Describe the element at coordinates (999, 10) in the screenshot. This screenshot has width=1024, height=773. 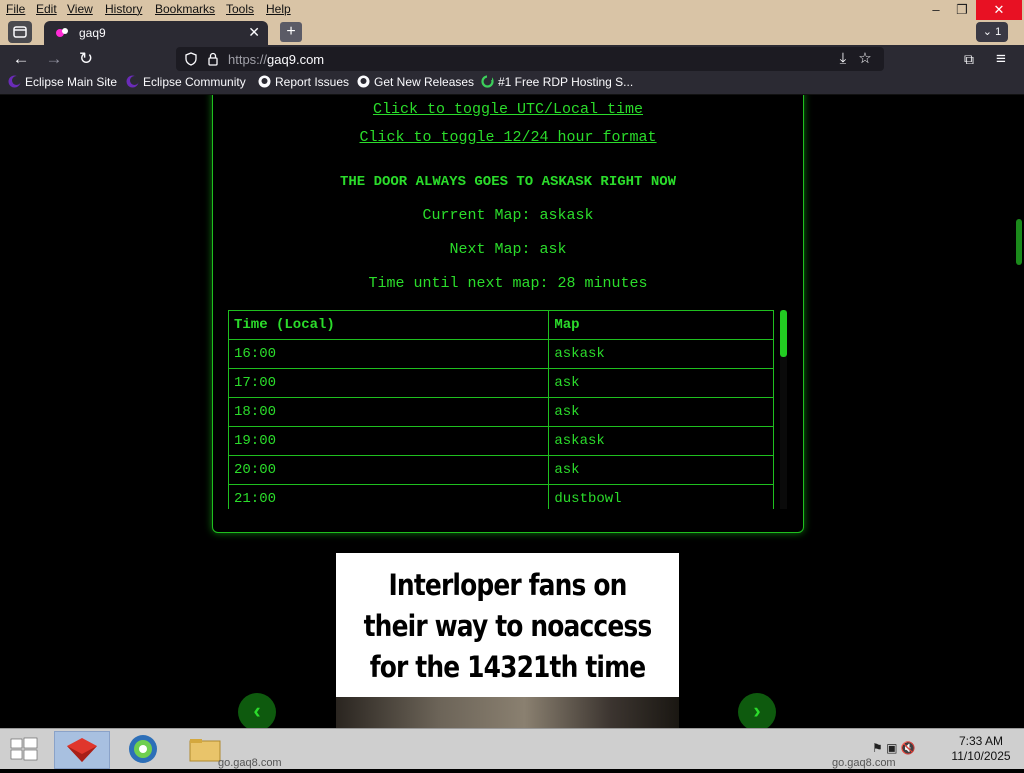
I see `close-window-button: ✕` at that location.